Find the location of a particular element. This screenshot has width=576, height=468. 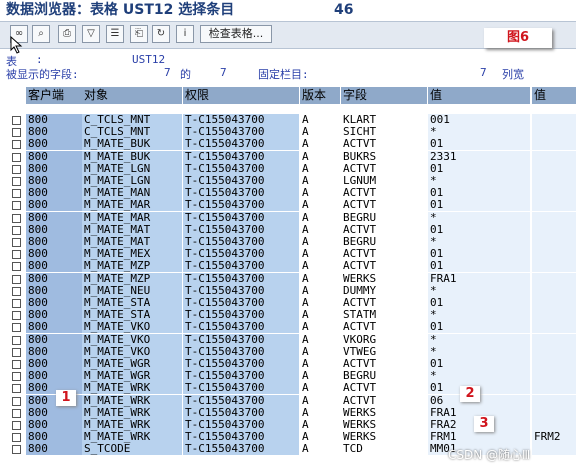

export-icon: ⎗ is located at coordinates (139, 34).